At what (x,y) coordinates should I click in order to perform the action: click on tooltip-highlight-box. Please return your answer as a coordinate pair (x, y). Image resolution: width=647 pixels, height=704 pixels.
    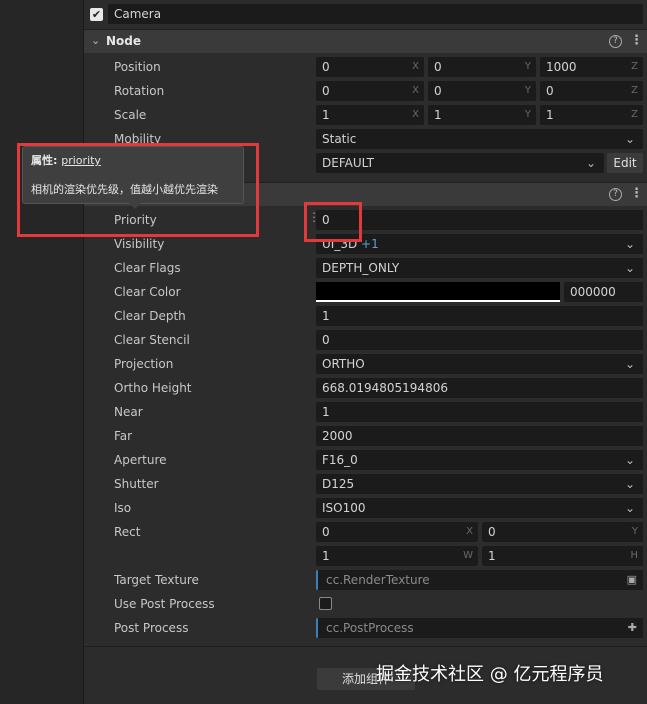
    Looking at the image, I should click on (138, 190).